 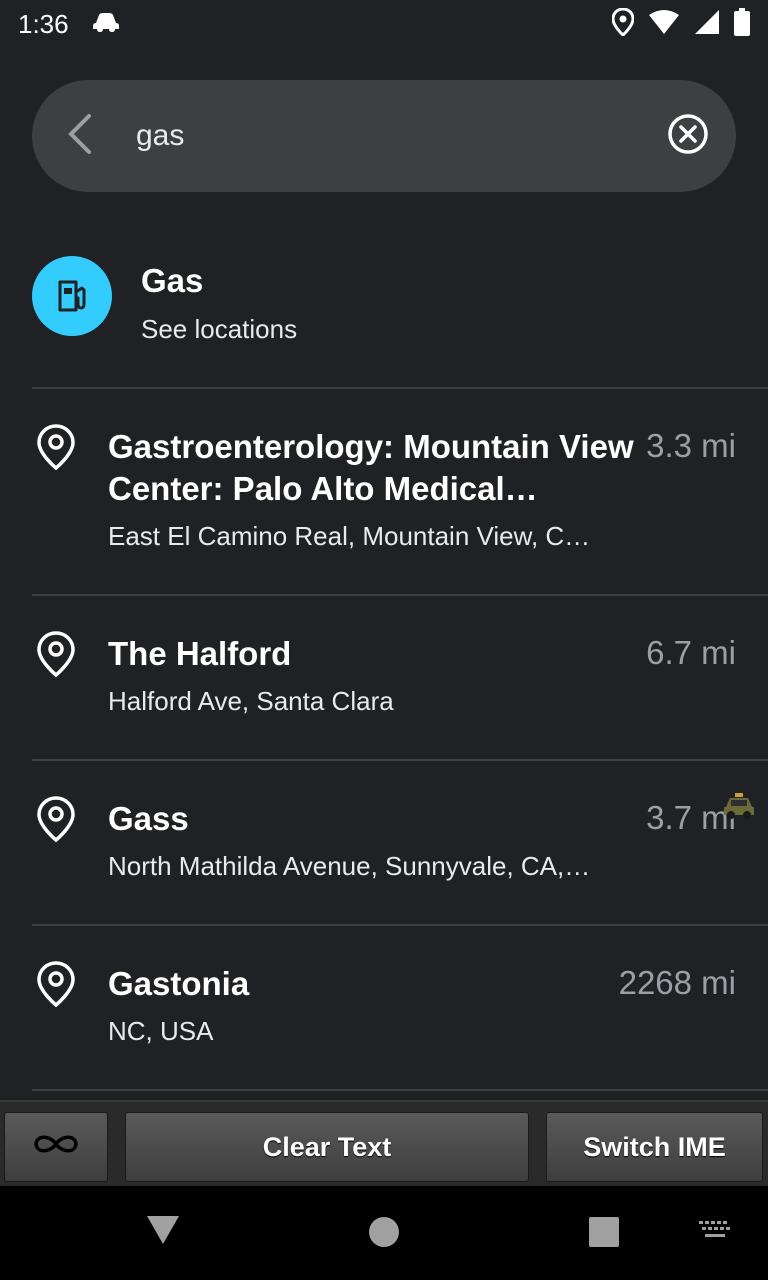 What do you see at coordinates (72, 296) in the screenshot?
I see `gas-station-icon` at bounding box center [72, 296].